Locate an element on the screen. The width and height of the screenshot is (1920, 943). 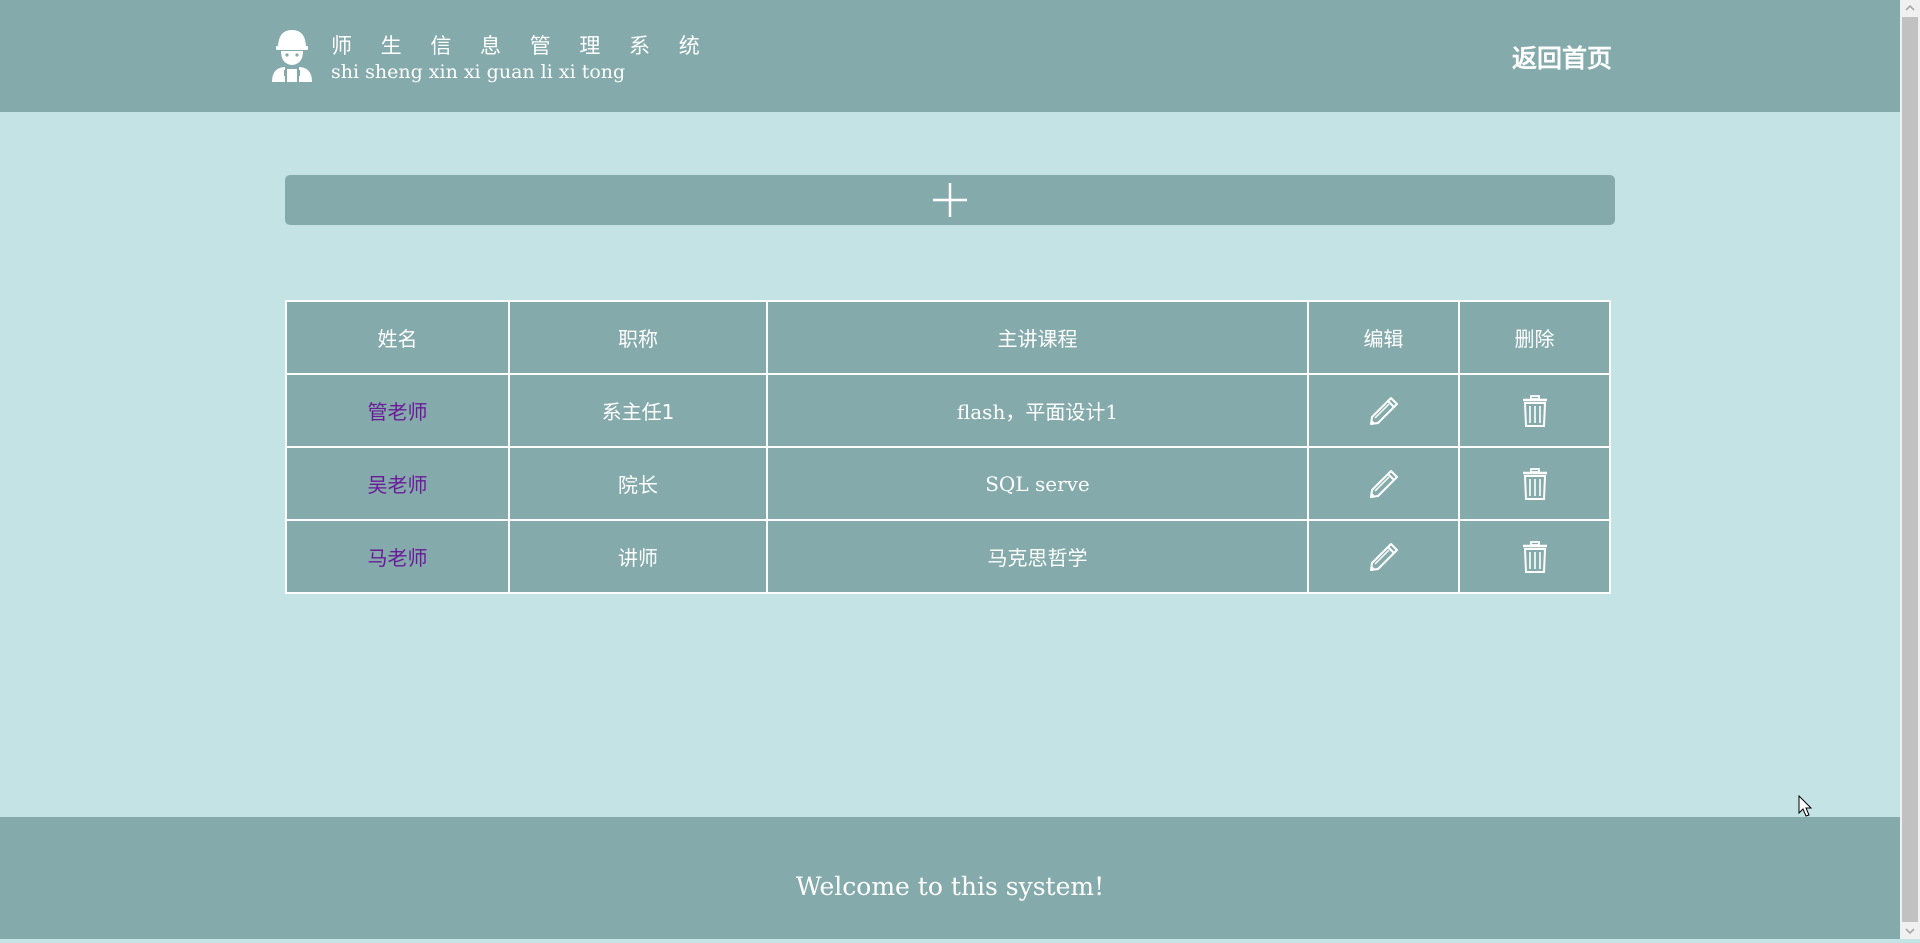
course-cell: flash，平面设计1 is located at coordinates (1037, 410).